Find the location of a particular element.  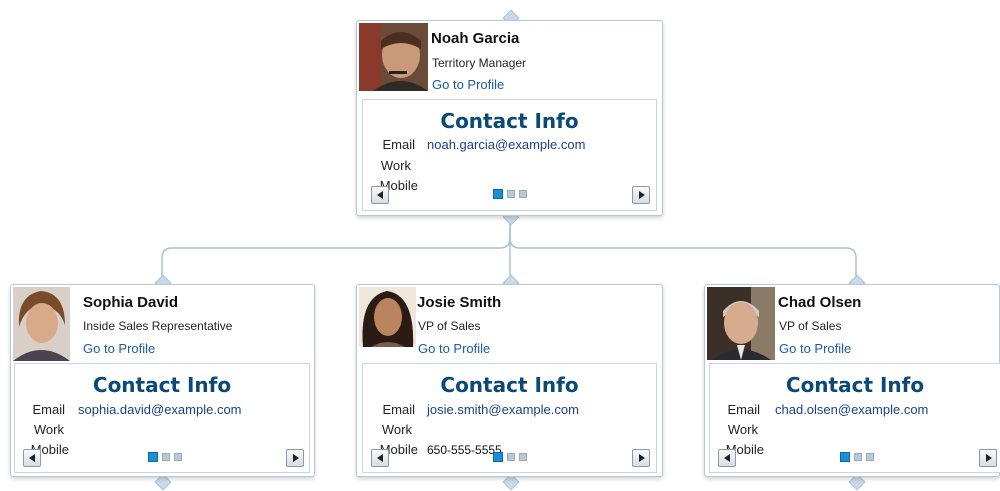

email-value: sophia.david@example.com is located at coordinates (160, 409).